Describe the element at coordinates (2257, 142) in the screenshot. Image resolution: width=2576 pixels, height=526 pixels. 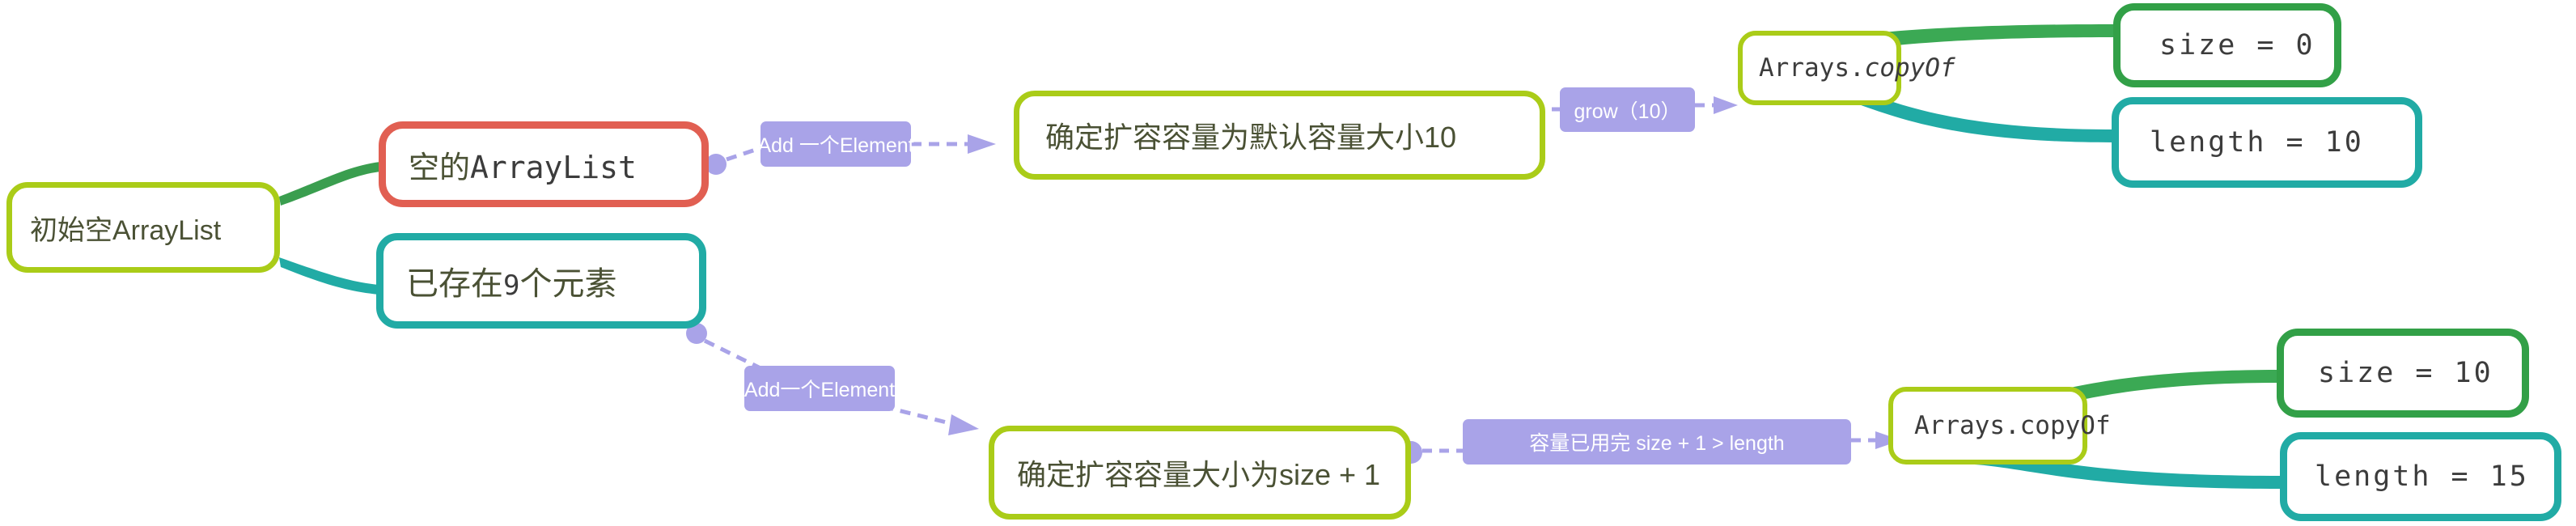
I see `node-length-top-label: length = 10` at that location.